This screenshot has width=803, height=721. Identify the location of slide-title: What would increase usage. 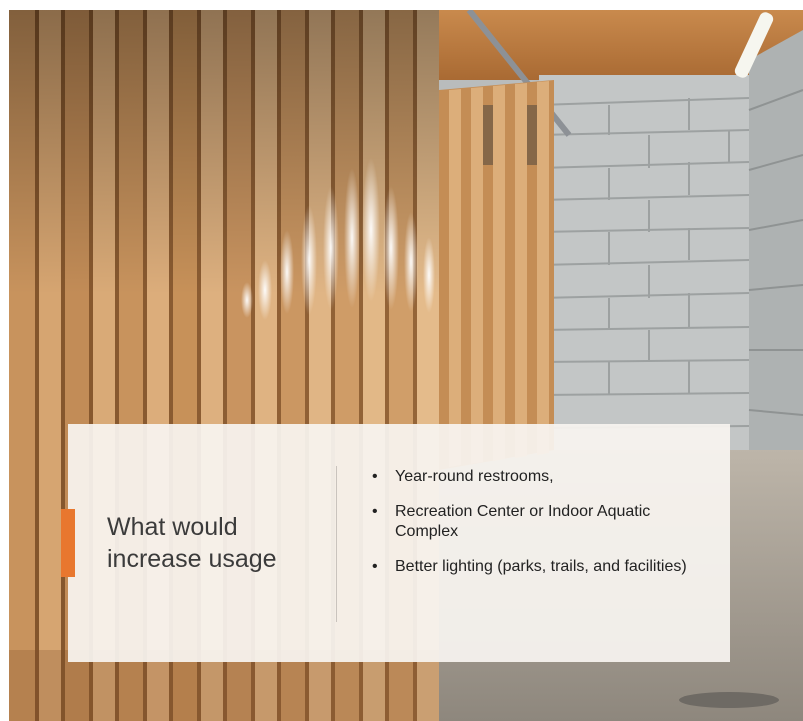
(192, 543).